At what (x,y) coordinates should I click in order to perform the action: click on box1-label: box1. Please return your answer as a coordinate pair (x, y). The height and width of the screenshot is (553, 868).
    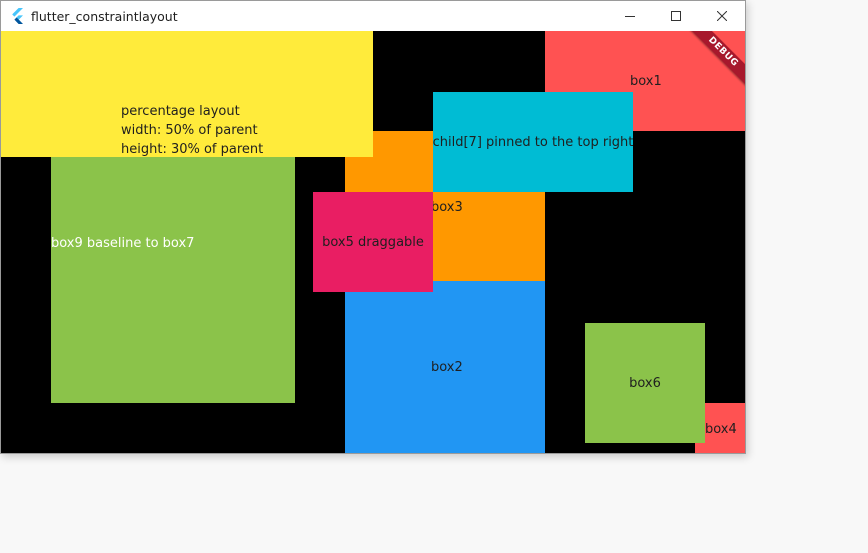
    Looking at the image, I should click on (646, 81).